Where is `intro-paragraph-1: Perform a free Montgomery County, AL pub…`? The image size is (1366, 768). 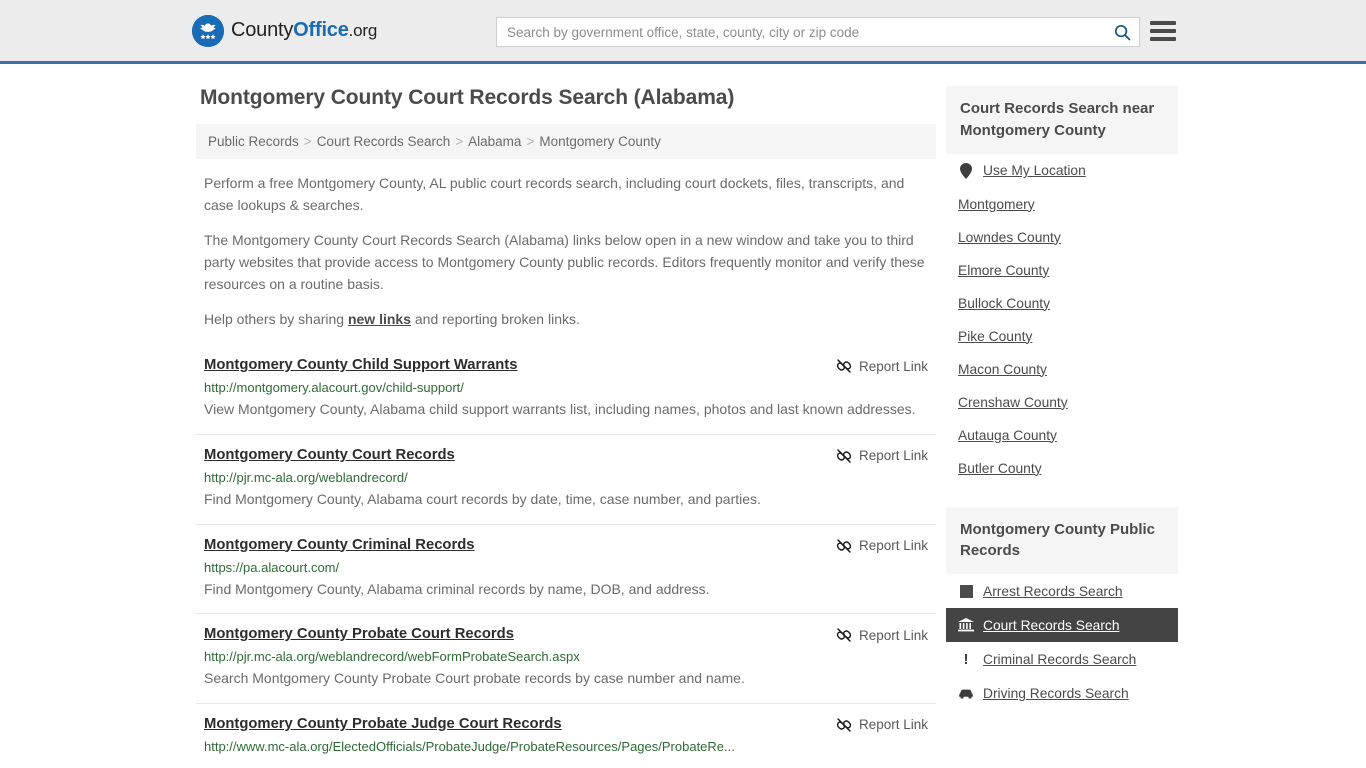 intro-paragraph-1: Perform a free Montgomery County, AL pub… is located at coordinates (554, 194).